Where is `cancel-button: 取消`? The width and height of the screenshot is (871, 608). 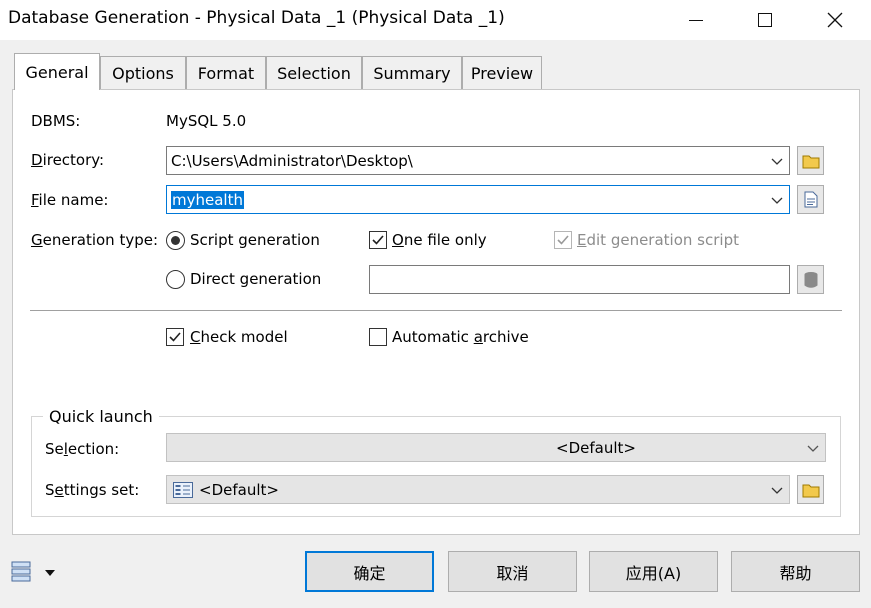 cancel-button: 取消 is located at coordinates (512, 571).